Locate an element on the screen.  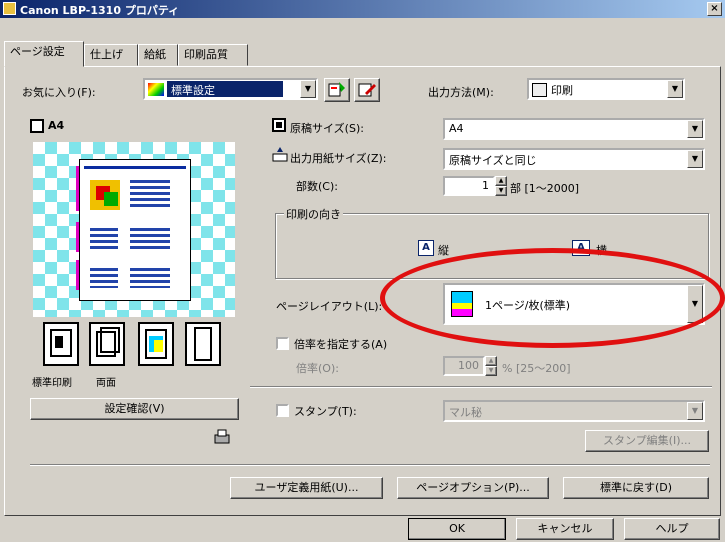
ok-button: OK is located at coordinates (457, 529).